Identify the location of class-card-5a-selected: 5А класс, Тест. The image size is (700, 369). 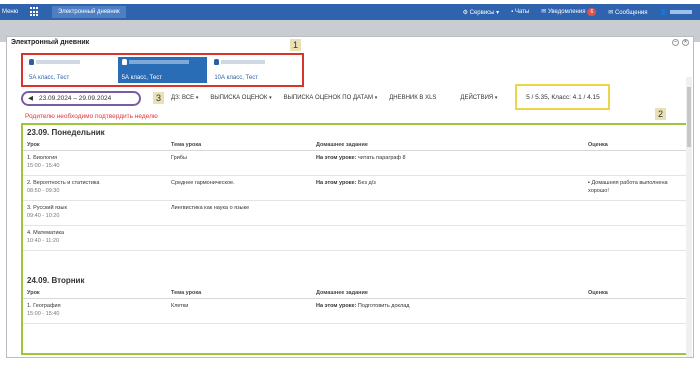
(162, 70).